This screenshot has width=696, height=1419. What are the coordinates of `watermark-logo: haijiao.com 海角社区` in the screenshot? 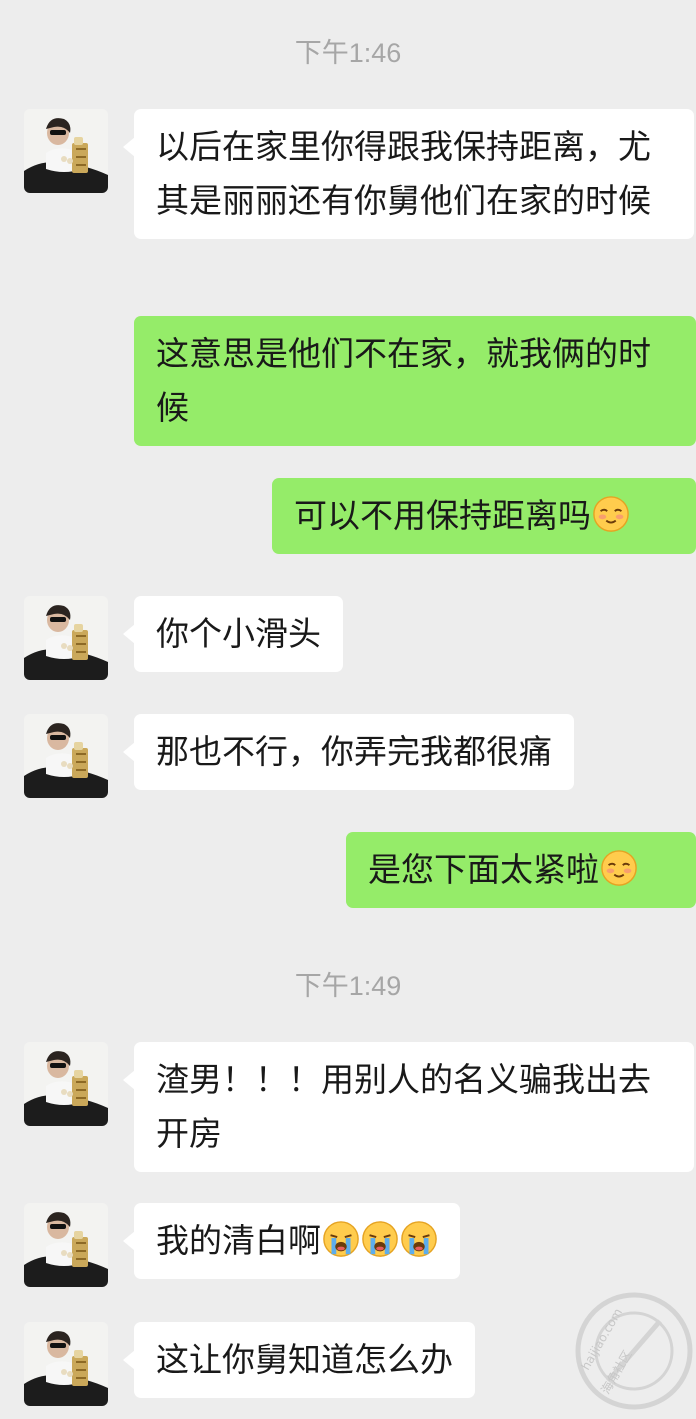 It's located at (634, 1351).